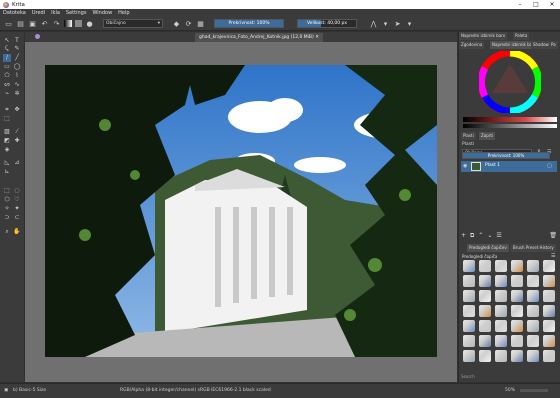  Describe the element at coordinates (68, 23) in the screenshot. I see `gradient-swatch-icon` at that location.